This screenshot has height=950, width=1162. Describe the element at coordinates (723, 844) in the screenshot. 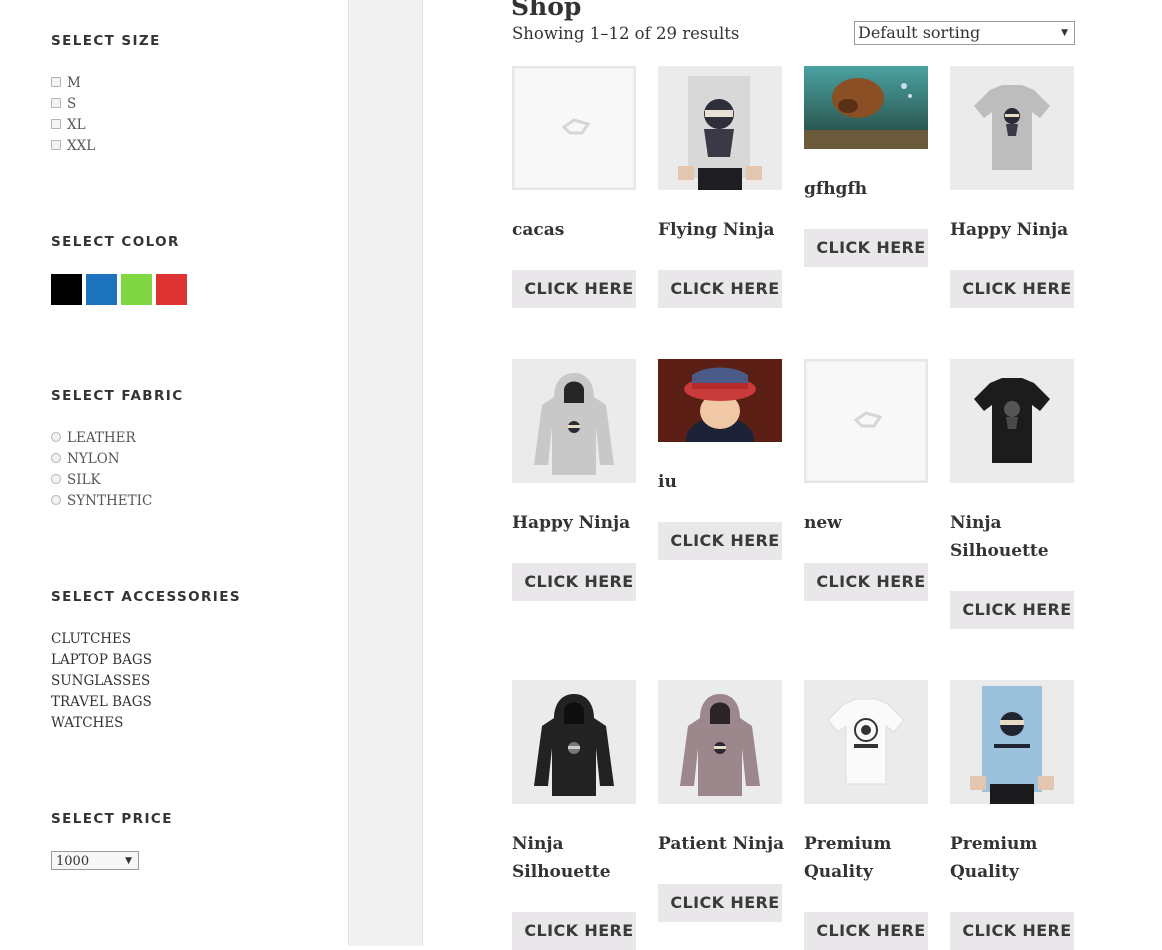

I see `product-title: Patient Ninja` at that location.